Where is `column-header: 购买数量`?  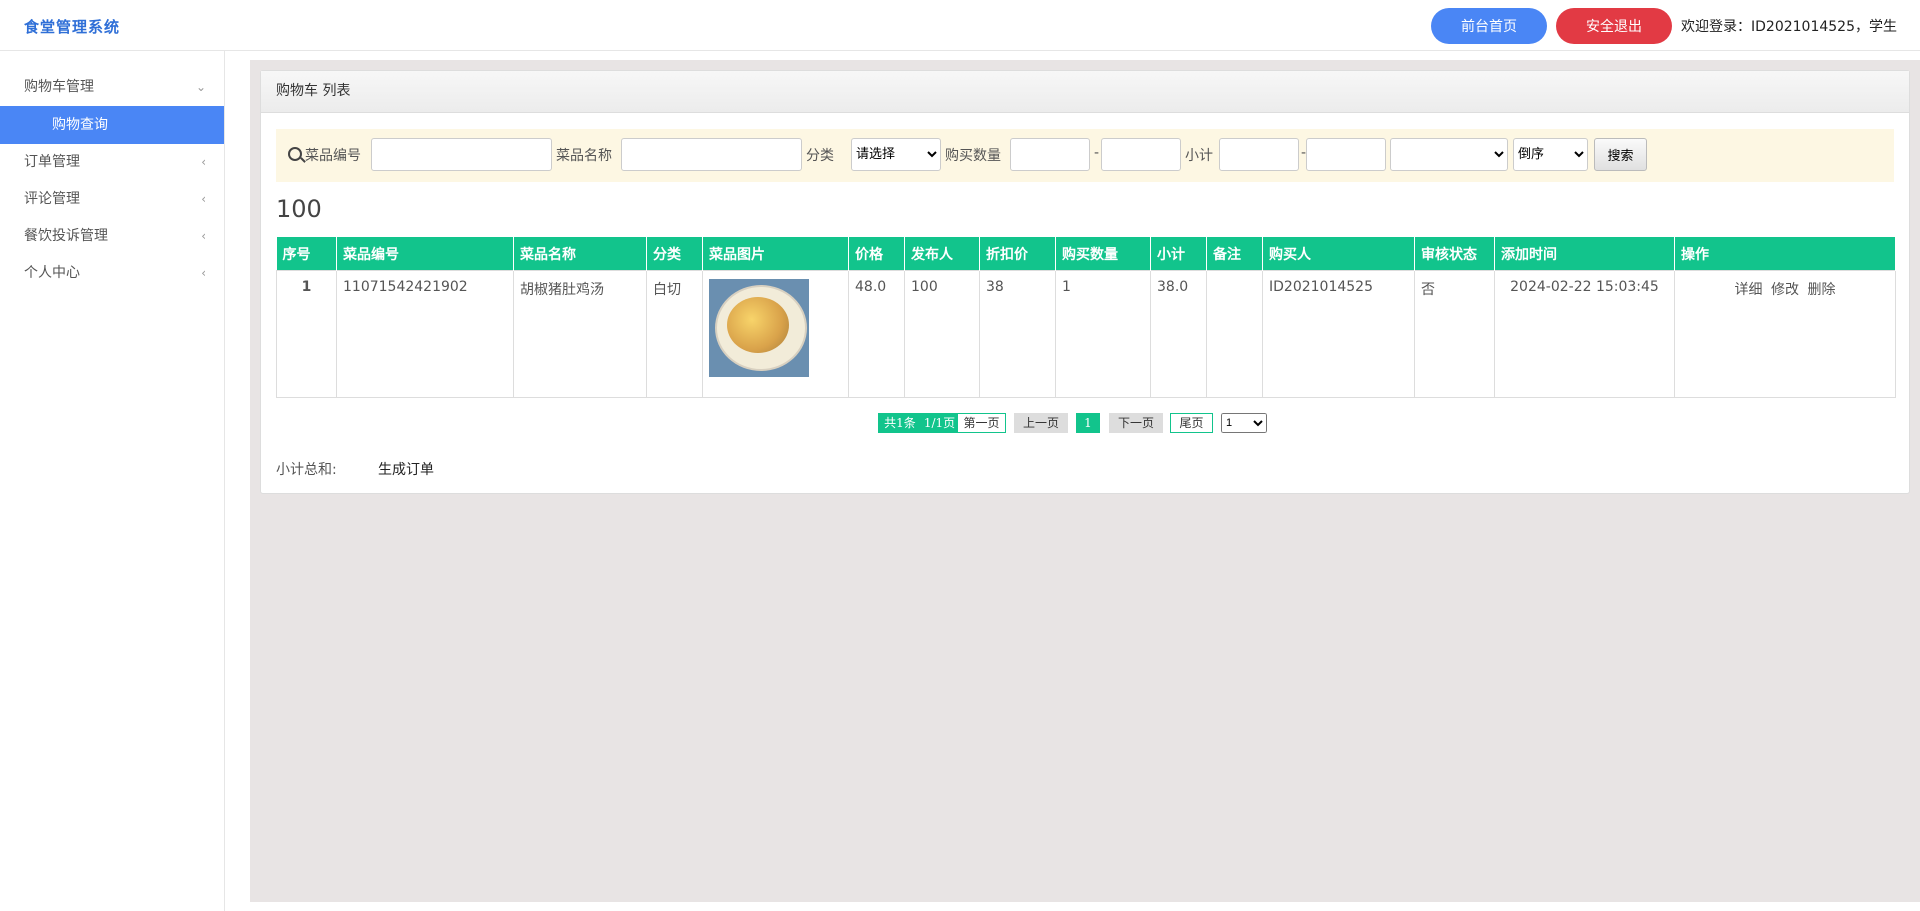
column-header: 购买数量 is located at coordinates (1103, 254).